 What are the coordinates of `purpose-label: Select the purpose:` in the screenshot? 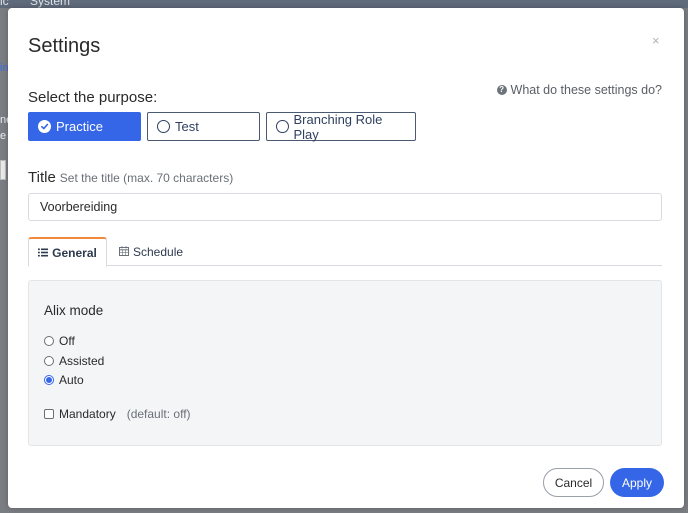 It's located at (93, 97).